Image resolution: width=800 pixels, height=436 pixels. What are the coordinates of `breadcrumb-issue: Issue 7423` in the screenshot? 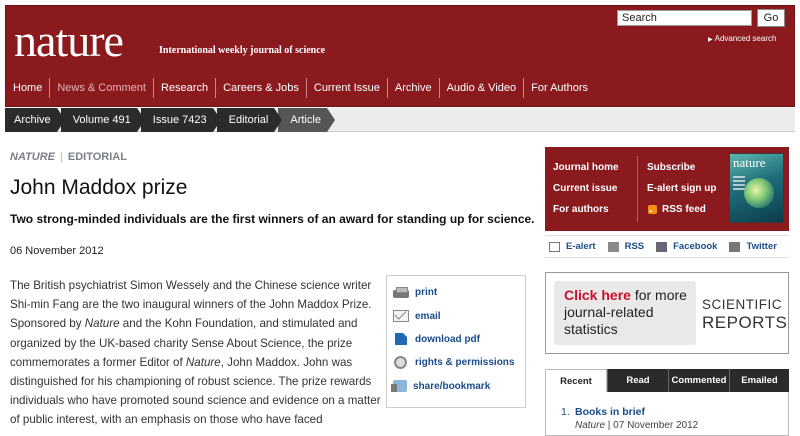 It's located at (180, 120).